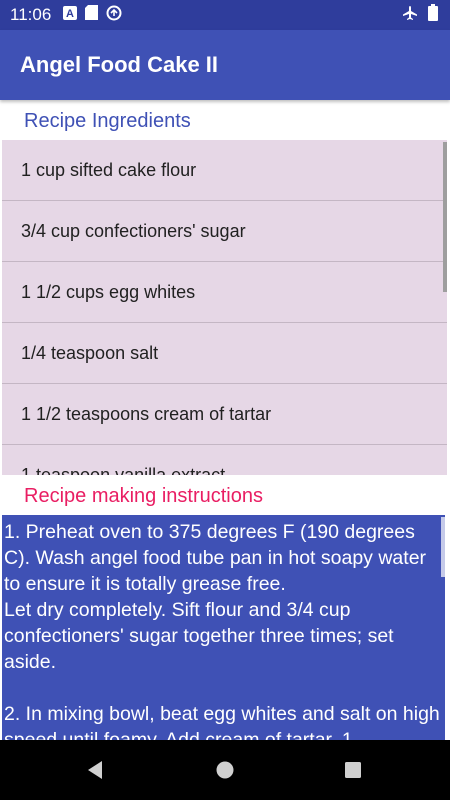 This screenshot has width=450, height=800. What do you see at coordinates (107, 121) in the screenshot?
I see `ingredients-heading: Recipe Ingredients` at bounding box center [107, 121].